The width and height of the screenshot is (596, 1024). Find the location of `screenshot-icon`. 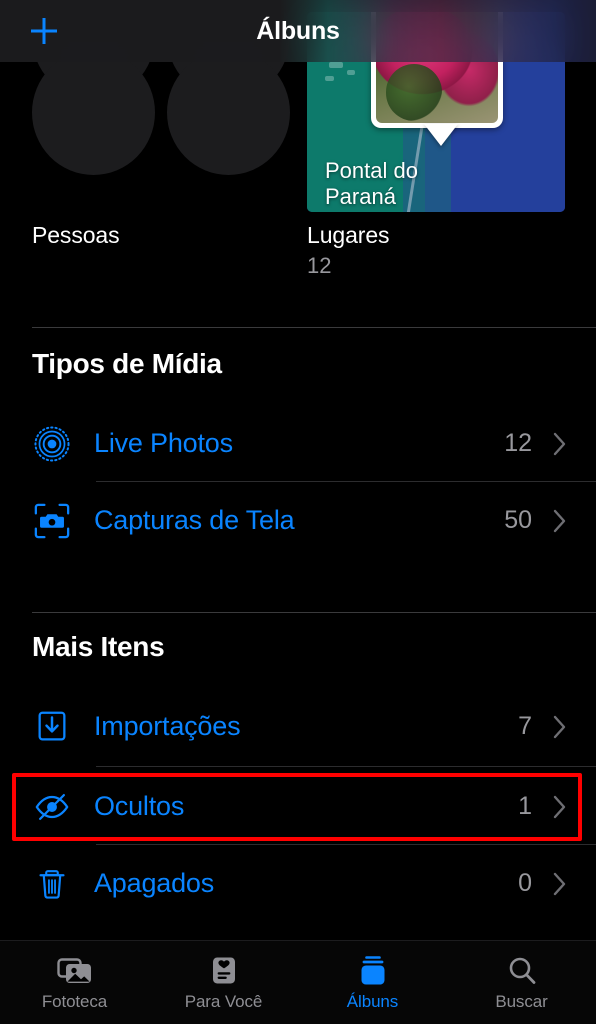

screenshot-icon is located at coordinates (52, 521).